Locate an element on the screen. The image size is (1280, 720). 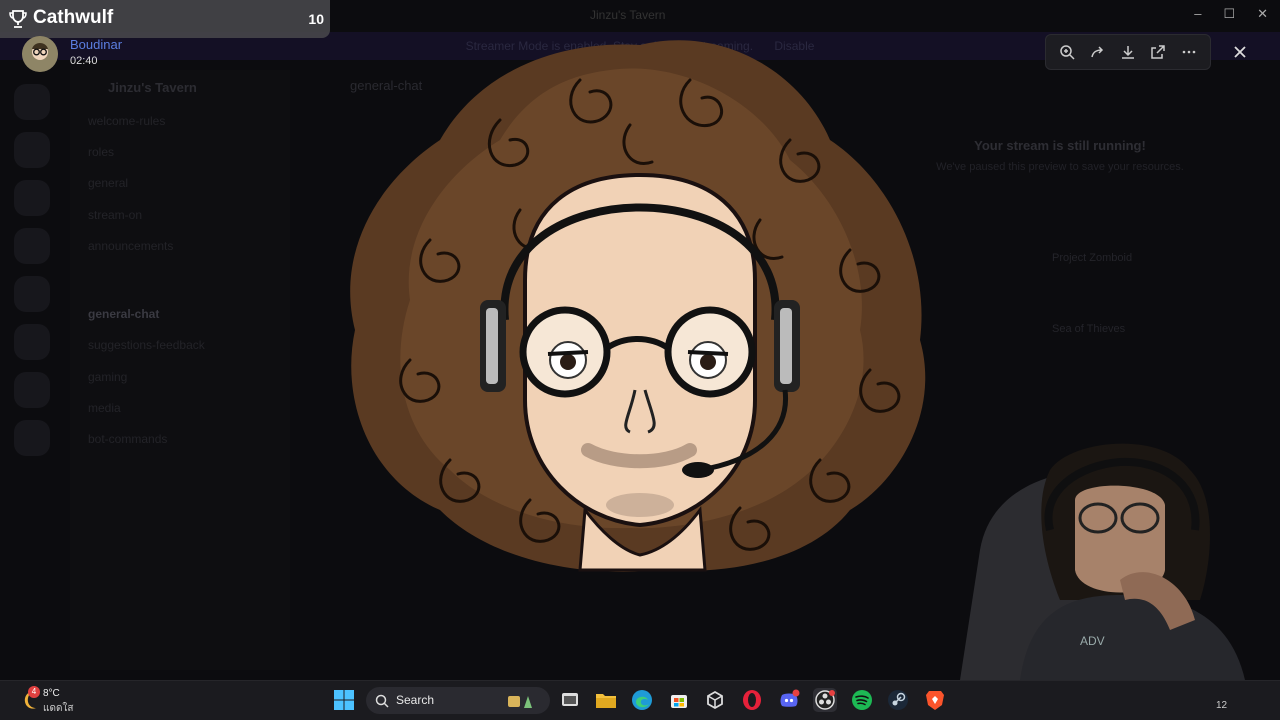
unity-icon is located at coordinates (715, 700).